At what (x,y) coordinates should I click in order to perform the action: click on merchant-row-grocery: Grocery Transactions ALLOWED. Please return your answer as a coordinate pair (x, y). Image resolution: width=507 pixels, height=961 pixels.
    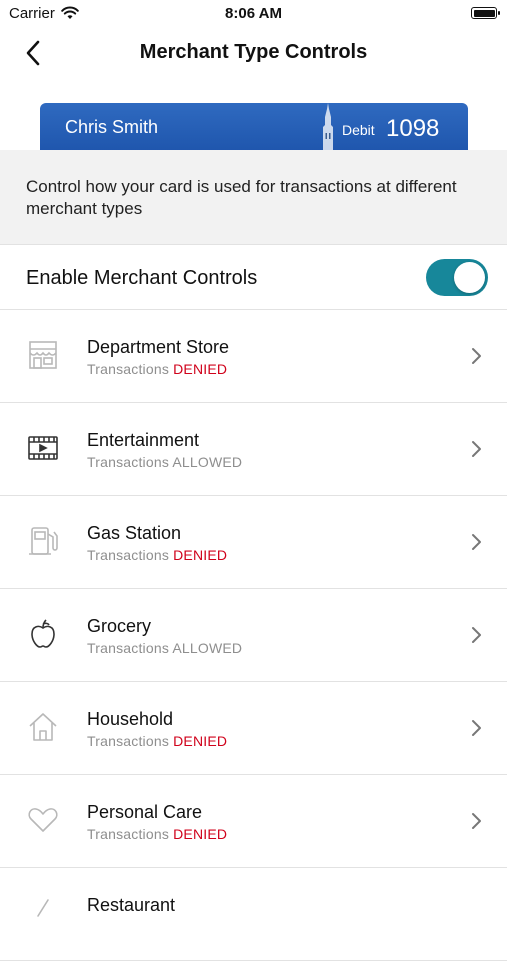
    Looking at the image, I should click on (253, 635).